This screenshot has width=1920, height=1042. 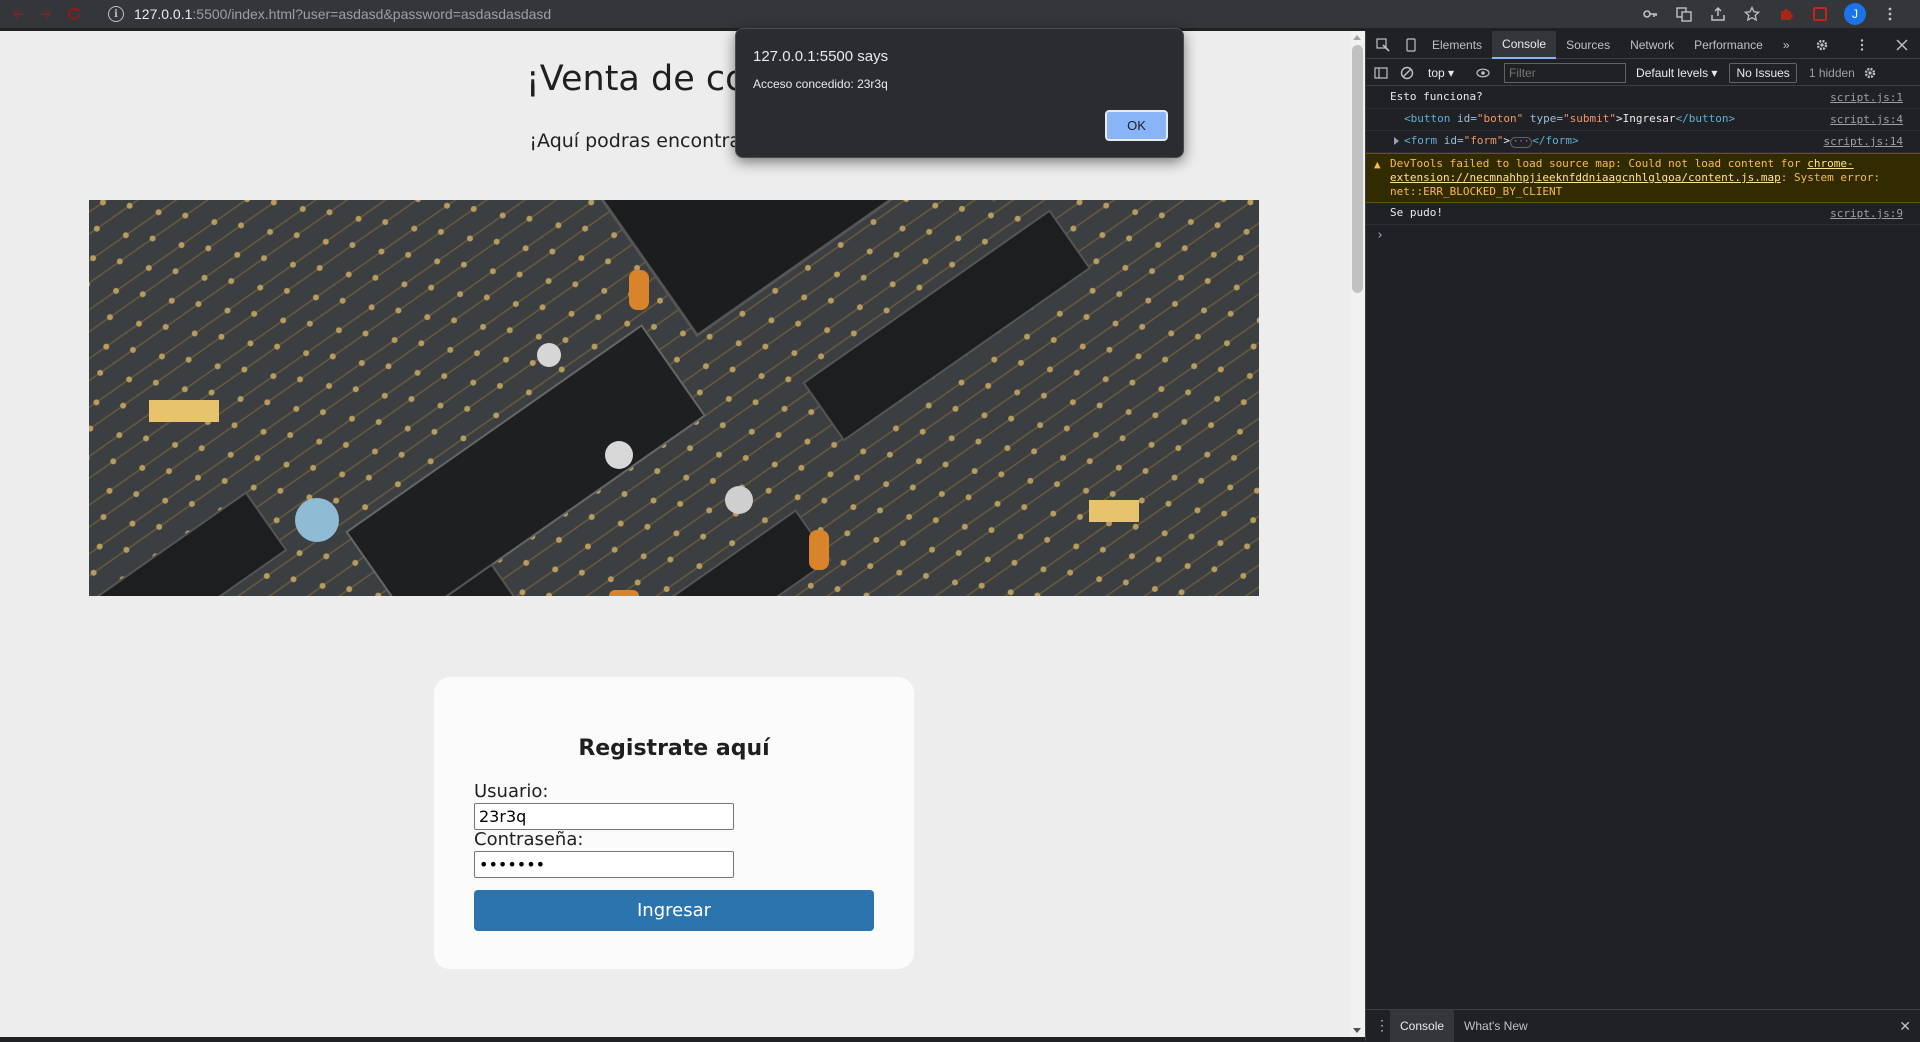 I want to click on profile-avatar: J, so click(x=1855, y=14).